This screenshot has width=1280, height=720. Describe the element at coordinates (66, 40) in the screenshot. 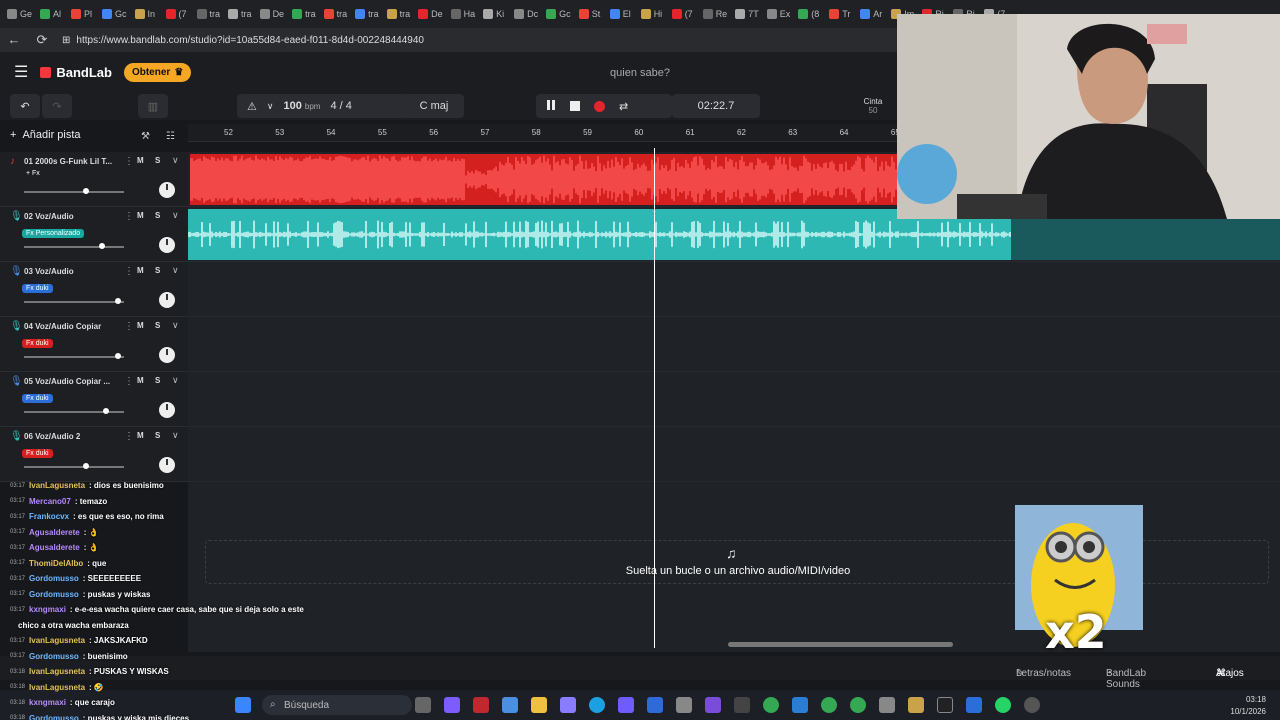

I see `site-info-icon: ⊞` at that location.